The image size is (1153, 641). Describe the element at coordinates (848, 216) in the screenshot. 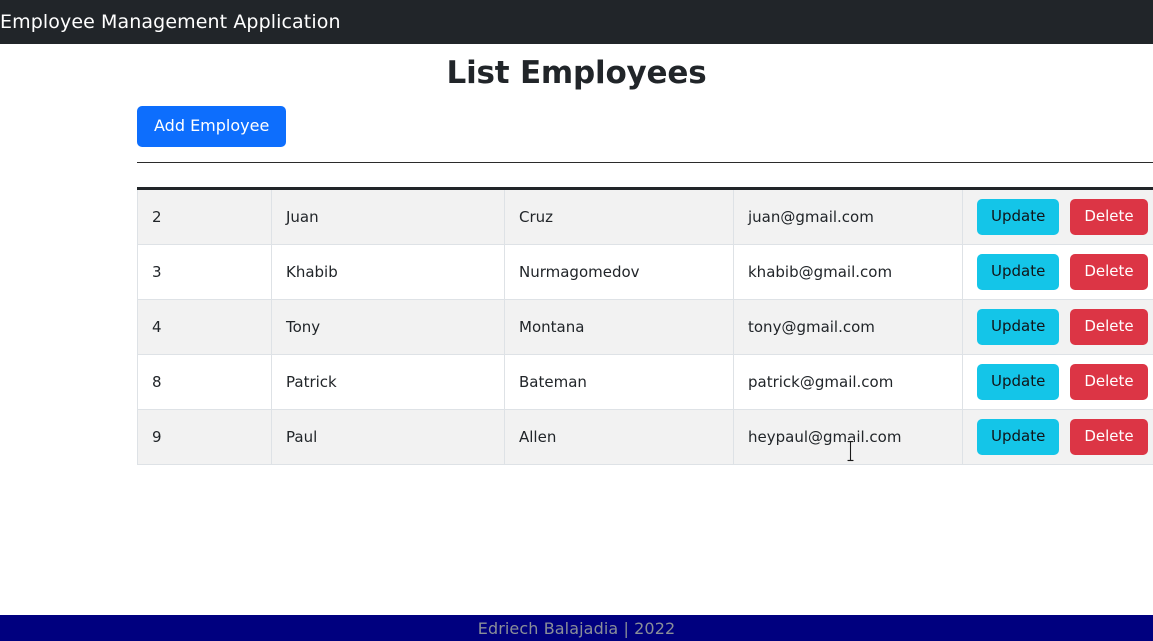

I see `cell-email: juan@gmail.com` at that location.